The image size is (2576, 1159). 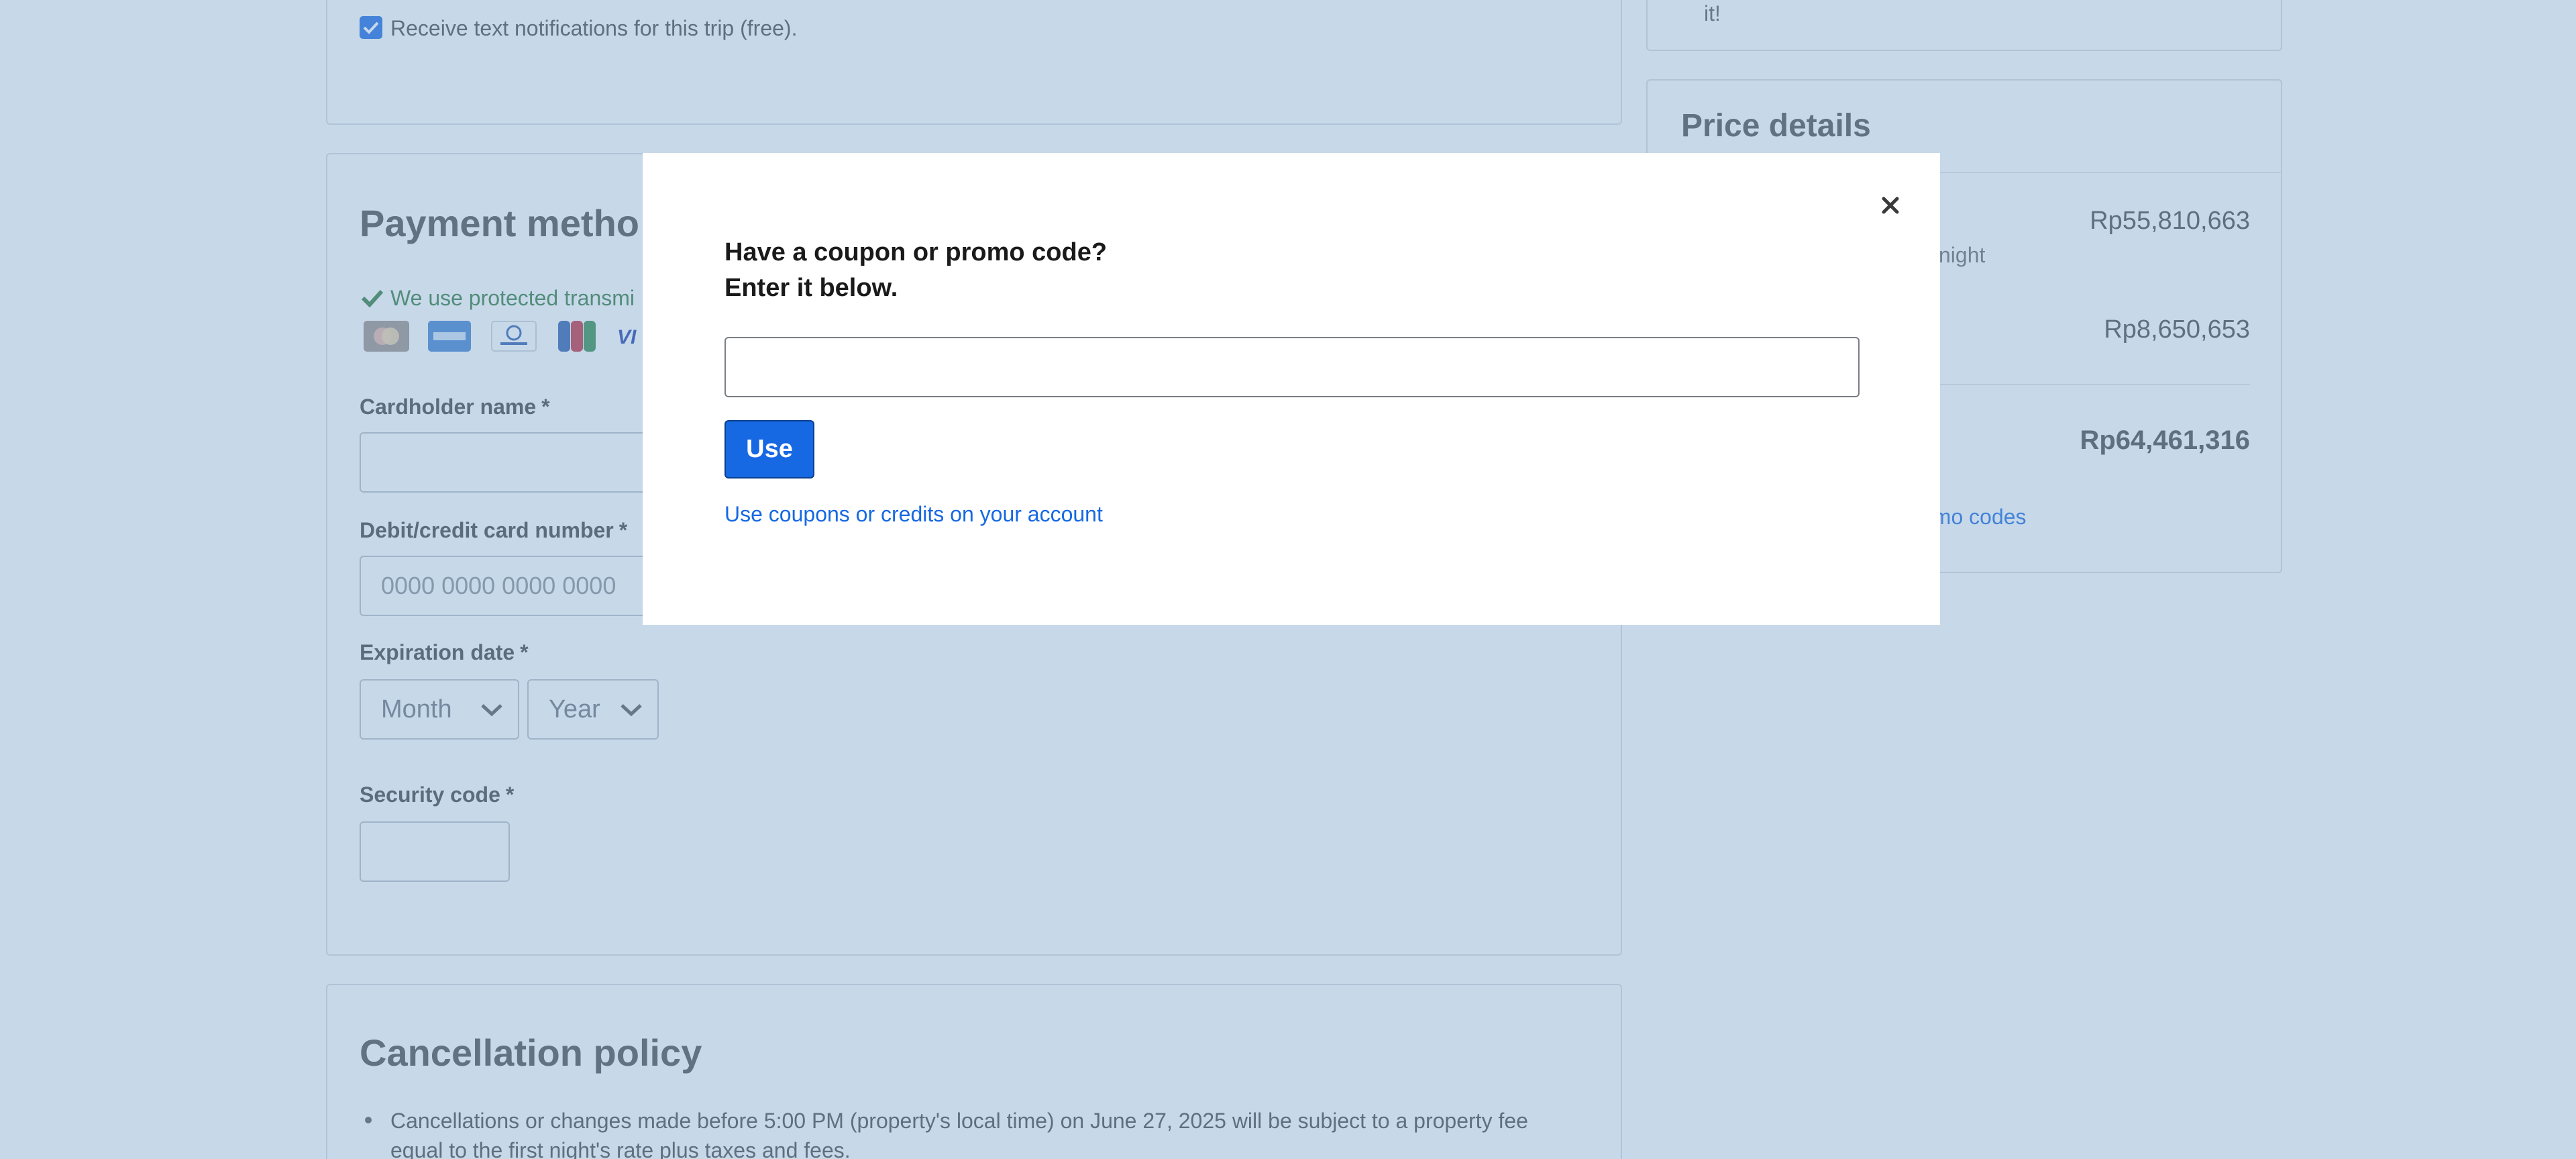 What do you see at coordinates (769, 449) in the screenshot?
I see `use-button: Use` at bounding box center [769, 449].